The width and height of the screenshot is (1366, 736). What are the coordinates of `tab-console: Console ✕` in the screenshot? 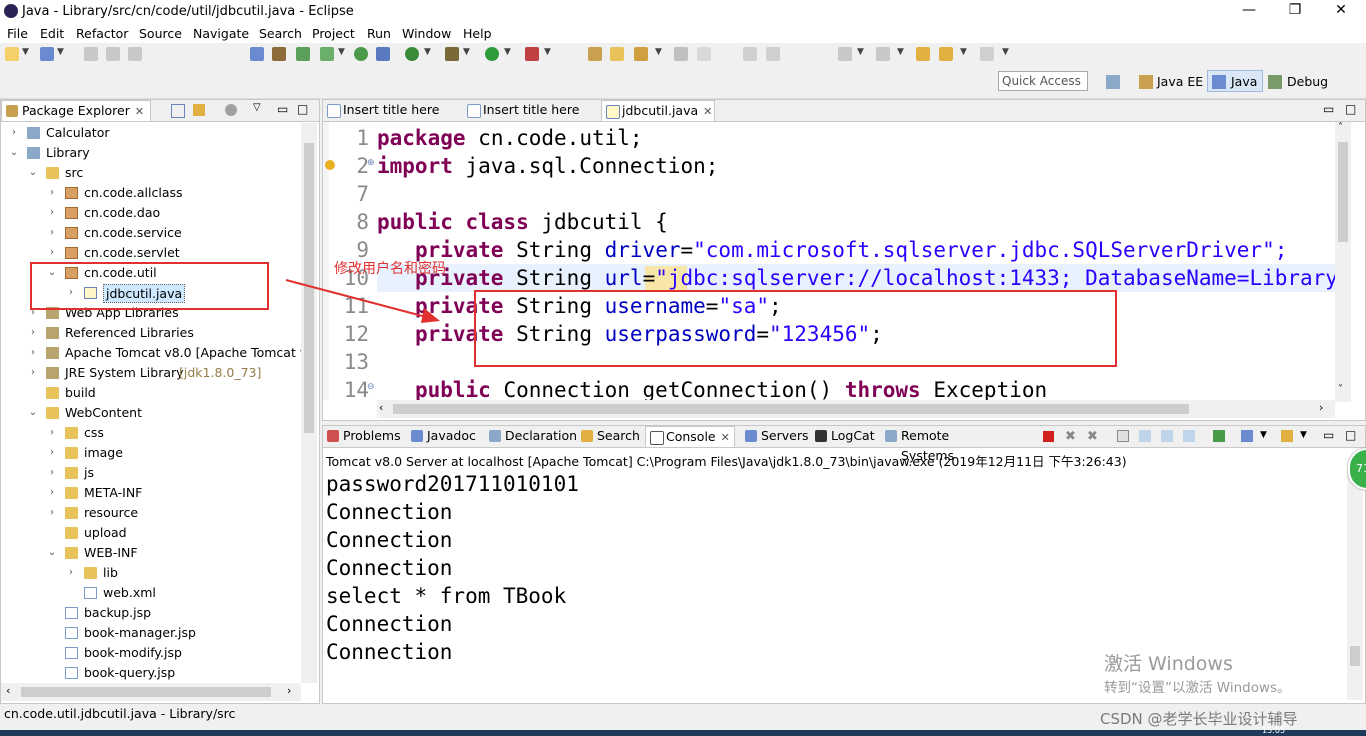 It's located at (690, 436).